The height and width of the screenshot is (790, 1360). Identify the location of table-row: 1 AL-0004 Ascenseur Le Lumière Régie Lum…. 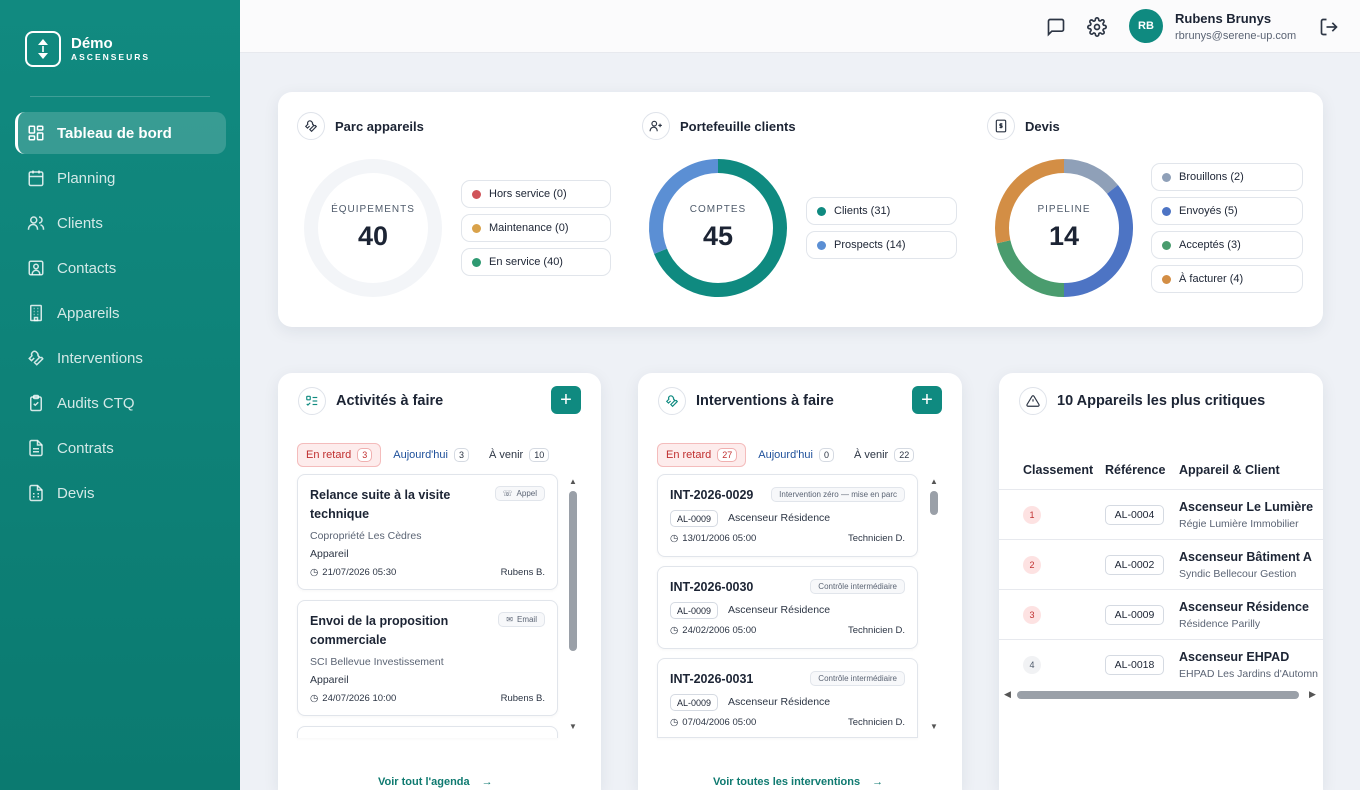
(1161, 514).